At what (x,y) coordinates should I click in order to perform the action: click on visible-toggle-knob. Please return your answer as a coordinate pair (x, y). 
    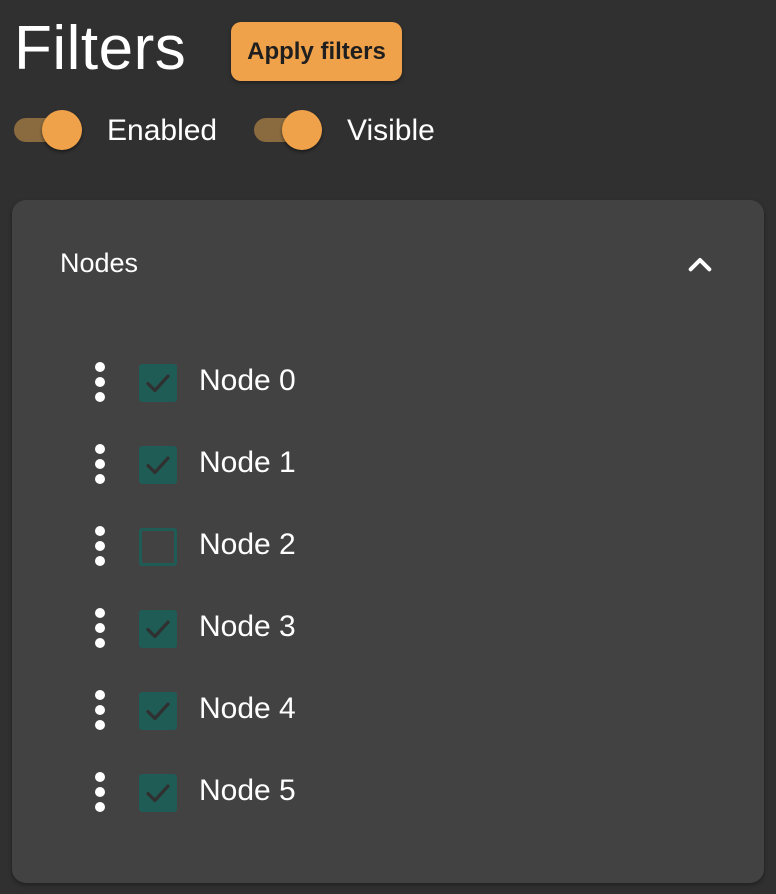
    Looking at the image, I should click on (302, 130).